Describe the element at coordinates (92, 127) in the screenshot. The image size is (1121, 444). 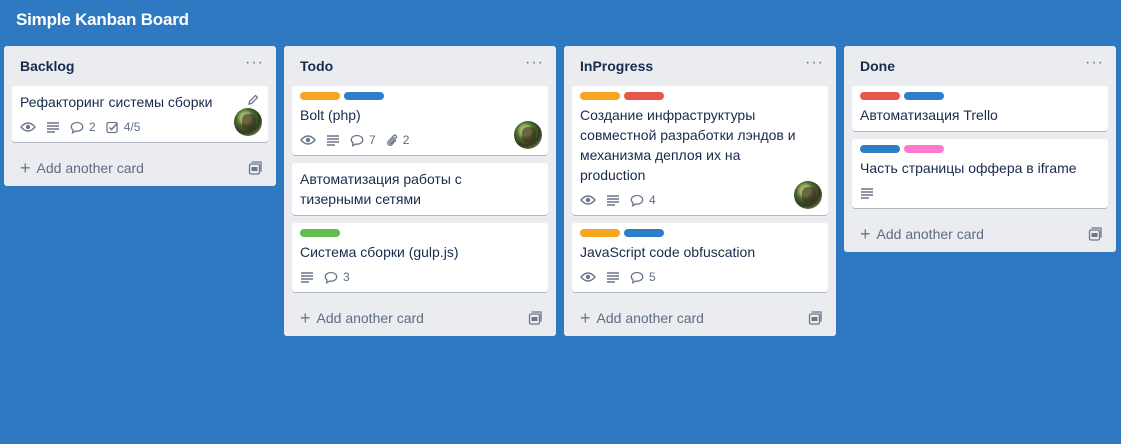
I see `comments-count: 2` at that location.